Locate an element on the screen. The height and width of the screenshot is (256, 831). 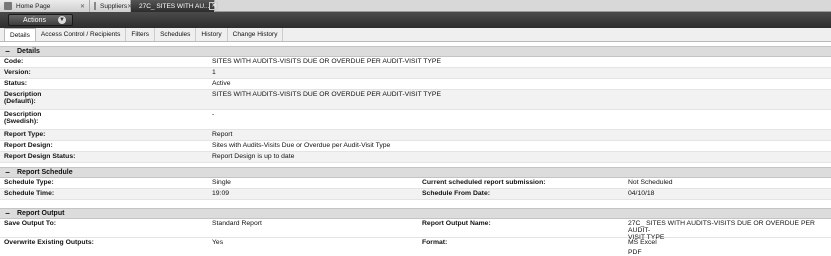
field-label: Status: is located at coordinates (16, 83).